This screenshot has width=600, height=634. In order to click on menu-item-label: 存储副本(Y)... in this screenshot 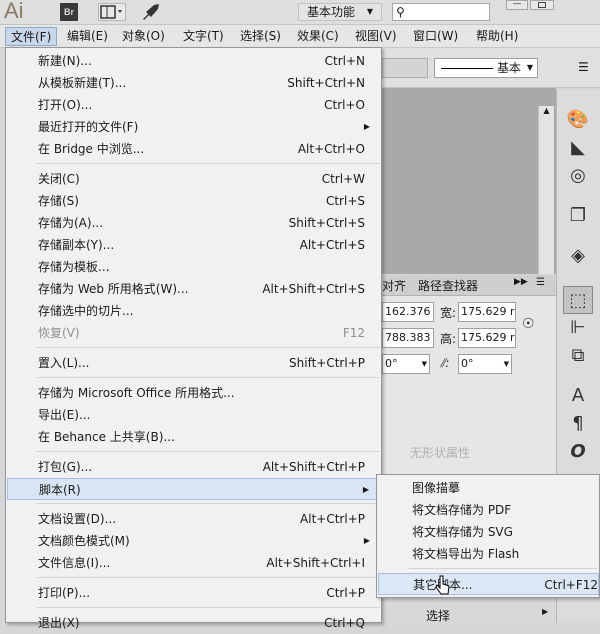, I will do `click(76, 245)`.